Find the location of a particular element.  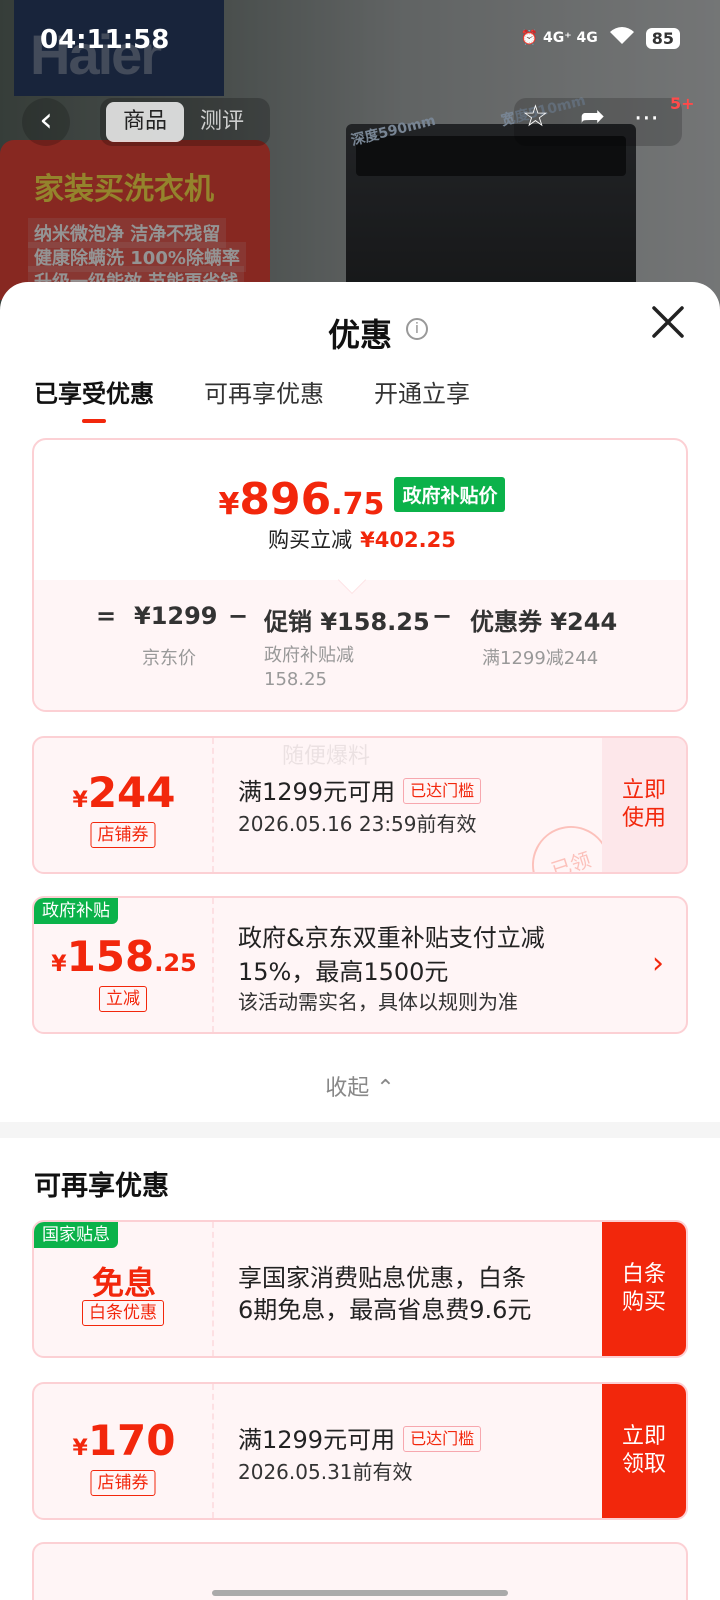

more-icon: ··· is located at coordinates (646, 119).